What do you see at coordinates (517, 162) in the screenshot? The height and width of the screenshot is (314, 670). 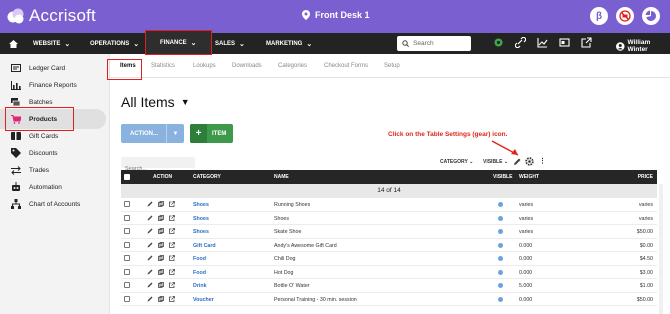 I see `pencil-icon` at bounding box center [517, 162].